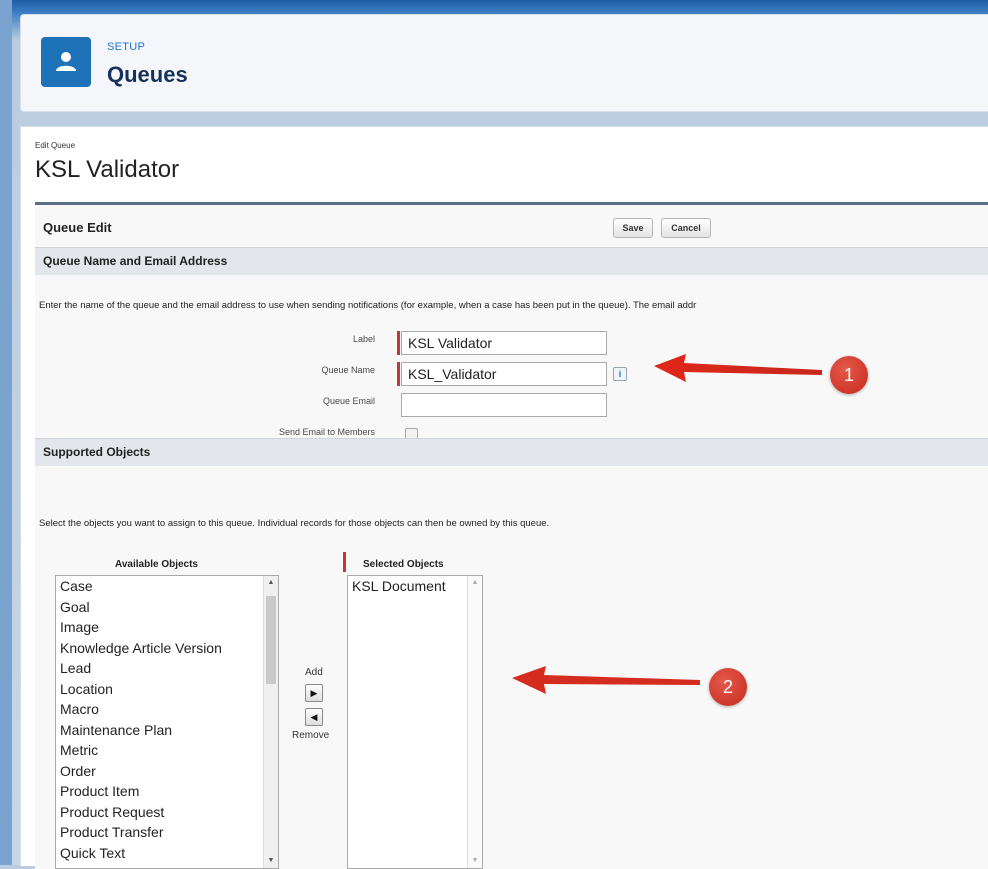 This screenshot has height=869, width=988. I want to click on list-item: Order, so click(167, 771).